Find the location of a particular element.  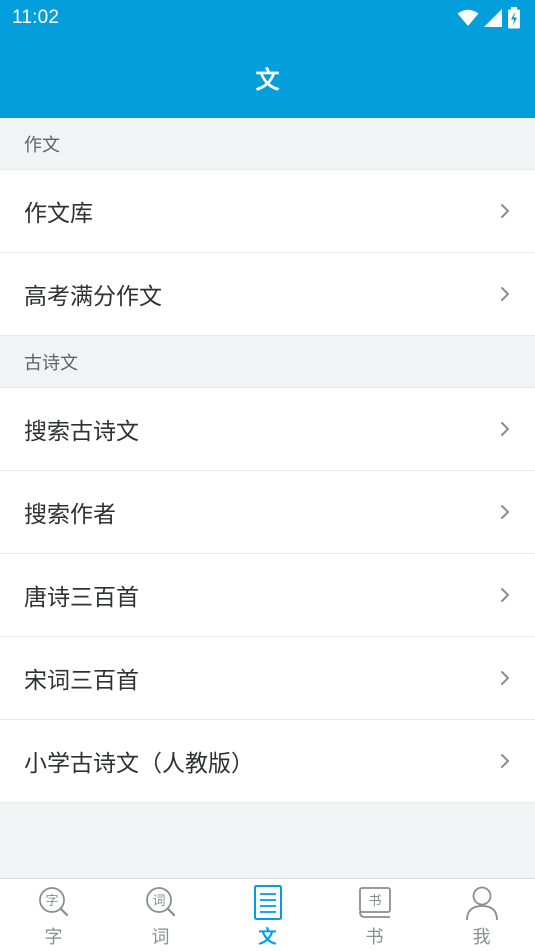

tab-label: 字 is located at coordinates (53, 937).